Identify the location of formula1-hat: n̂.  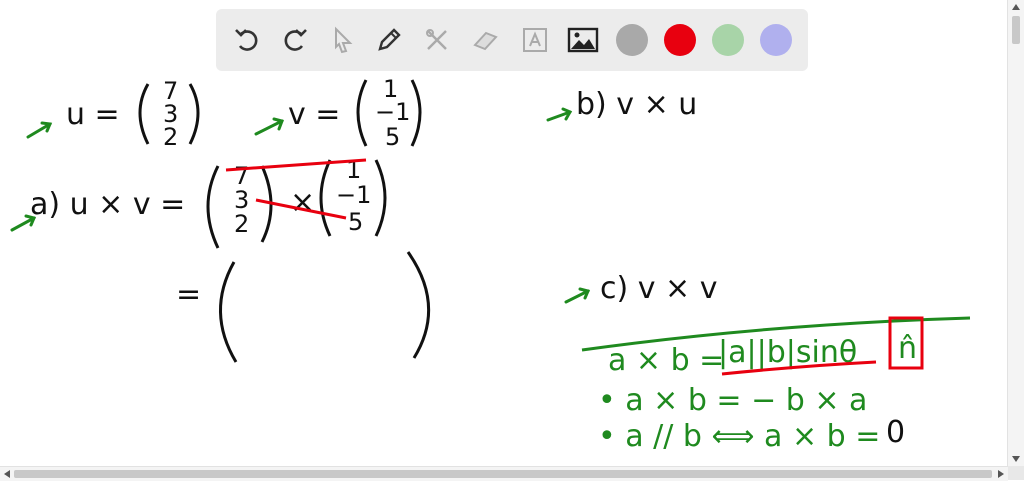
(907, 348).